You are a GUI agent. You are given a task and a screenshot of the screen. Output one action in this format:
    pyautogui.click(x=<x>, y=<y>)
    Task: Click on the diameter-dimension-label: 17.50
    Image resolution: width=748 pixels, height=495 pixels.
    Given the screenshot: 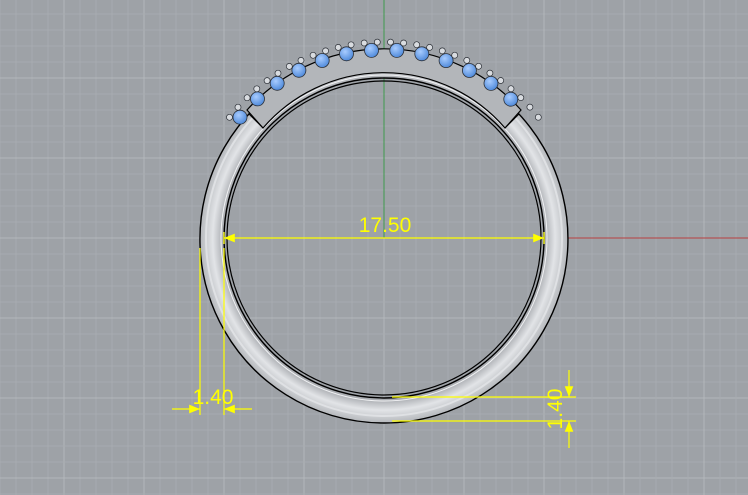 What is the action you would take?
    pyautogui.click(x=385, y=225)
    